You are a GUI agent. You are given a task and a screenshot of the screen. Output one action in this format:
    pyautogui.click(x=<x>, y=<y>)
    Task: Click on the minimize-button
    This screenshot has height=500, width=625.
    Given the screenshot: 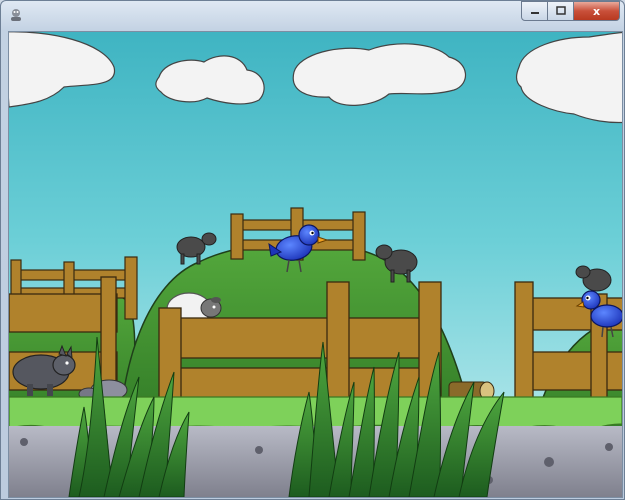 What is the action you would take?
    pyautogui.click(x=534, y=11)
    